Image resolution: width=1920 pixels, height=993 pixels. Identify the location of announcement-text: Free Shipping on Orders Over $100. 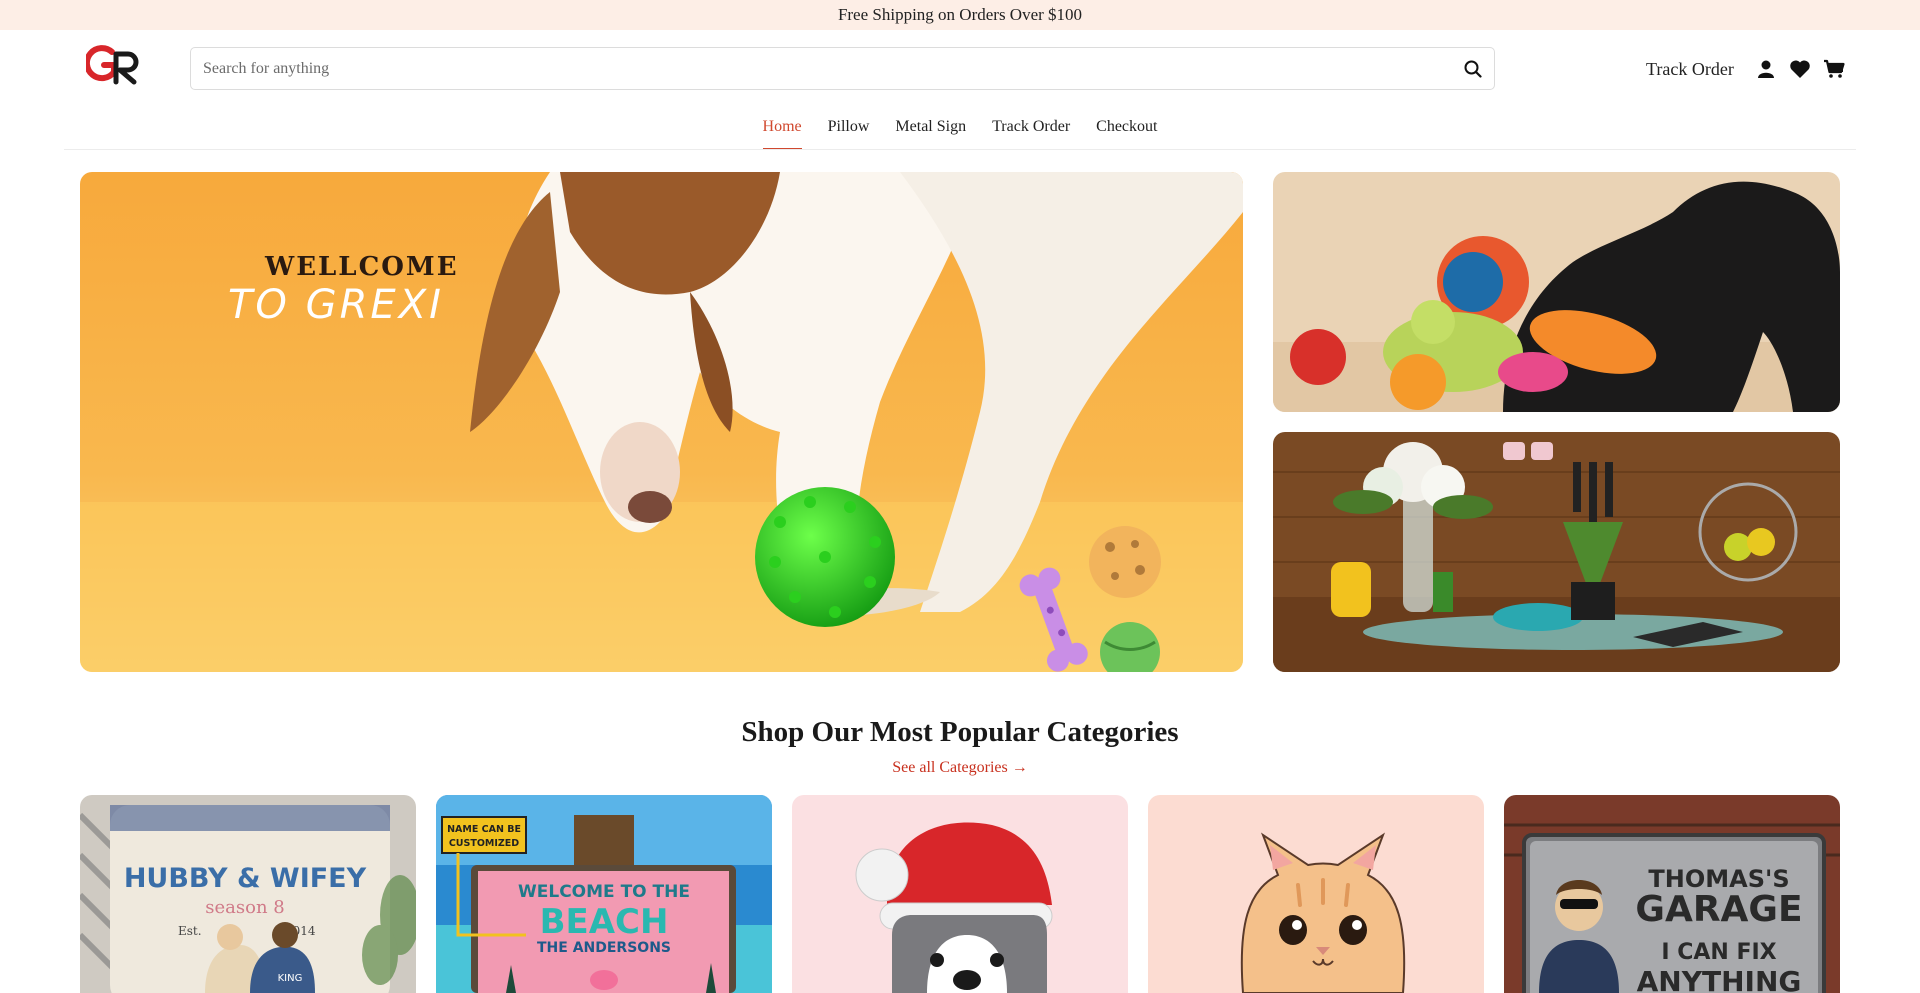
(960, 14).